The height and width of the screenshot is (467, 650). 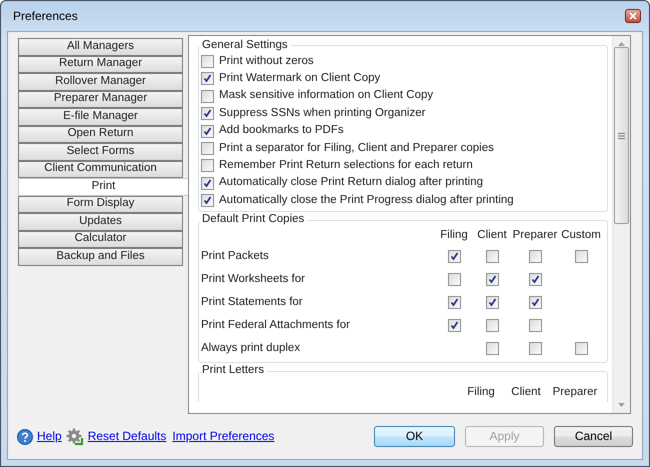 What do you see at coordinates (253, 279) in the screenshot?
I see `row-label: Print Worksheets for` at bounding box center [253, 279].